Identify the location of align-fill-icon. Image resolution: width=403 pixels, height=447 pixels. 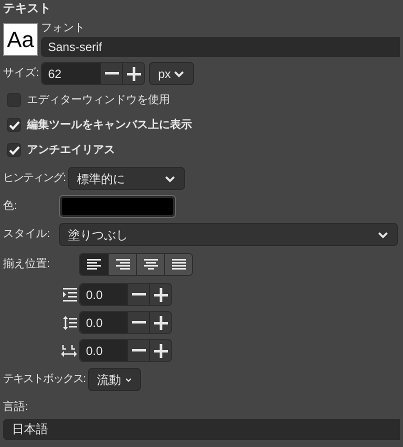
(179, 264).